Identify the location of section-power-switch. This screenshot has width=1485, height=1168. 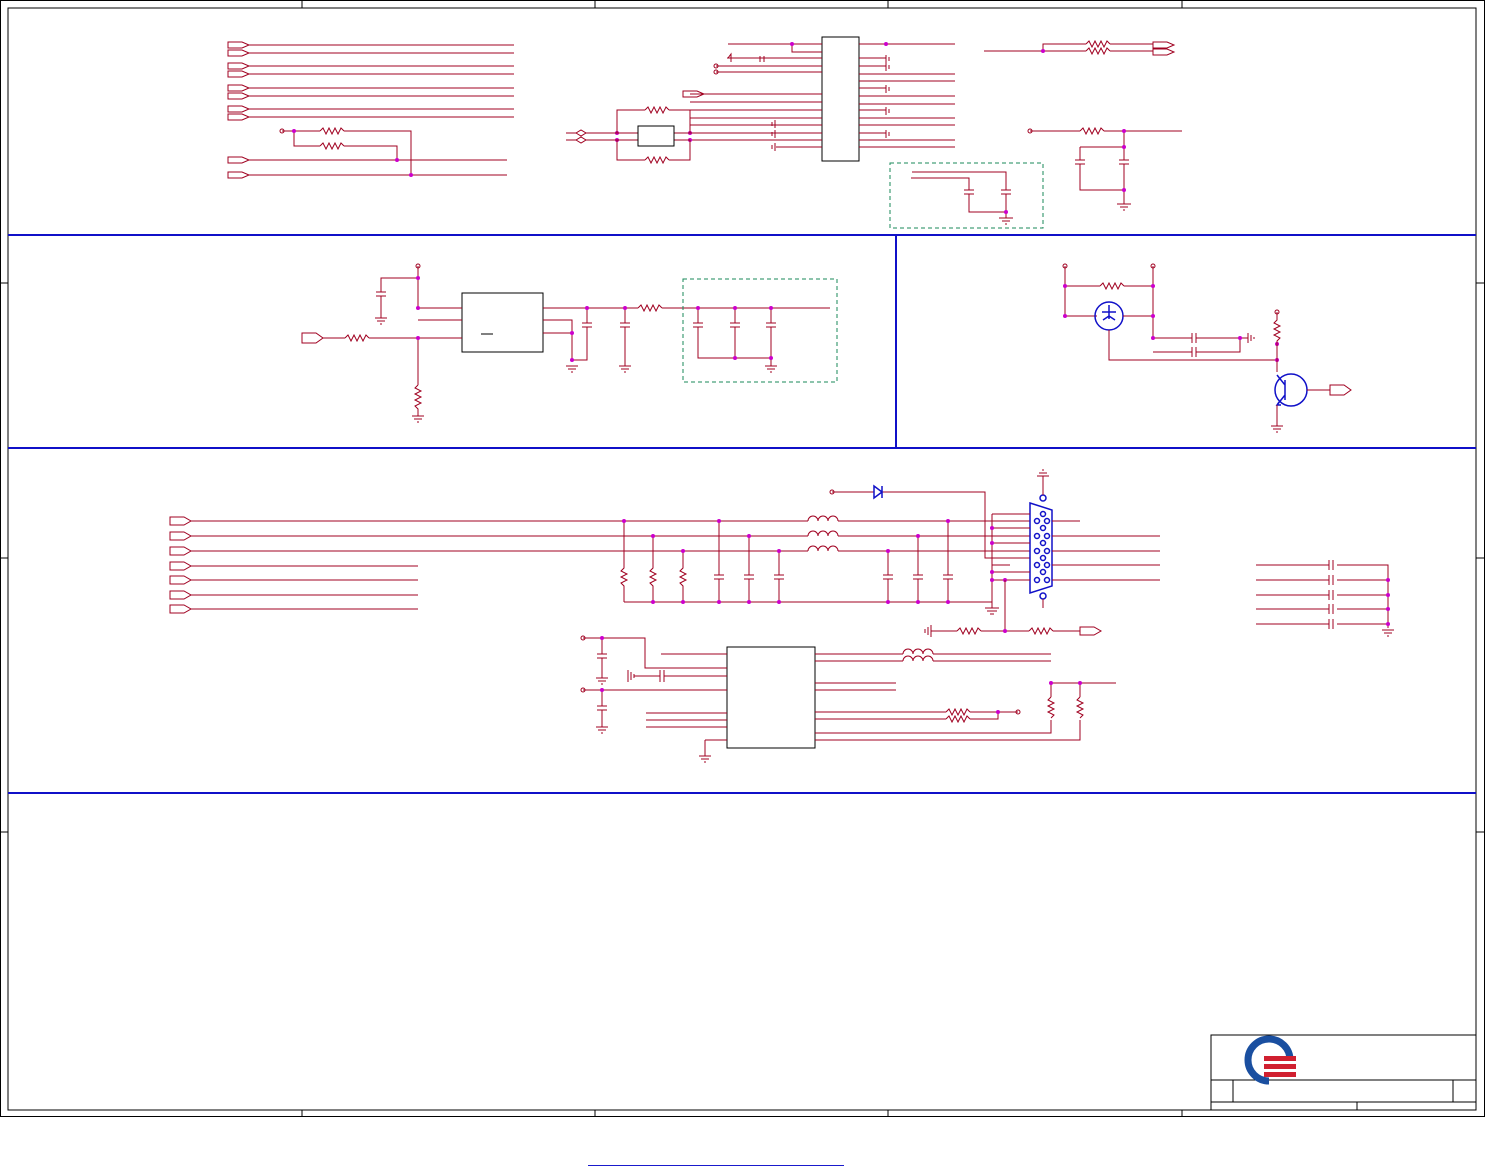
(1207, 348).